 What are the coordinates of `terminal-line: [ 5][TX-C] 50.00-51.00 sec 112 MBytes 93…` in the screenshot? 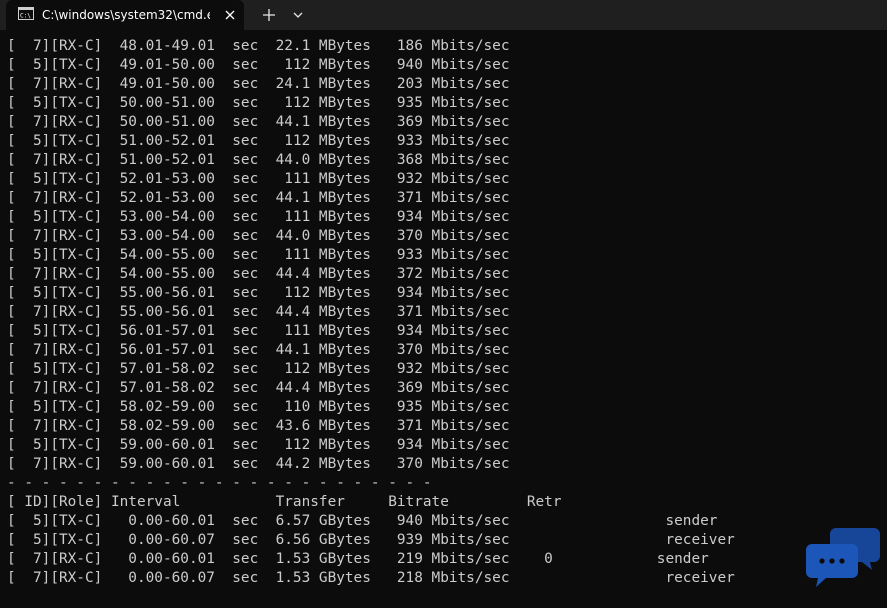 It's located at (258, 103).